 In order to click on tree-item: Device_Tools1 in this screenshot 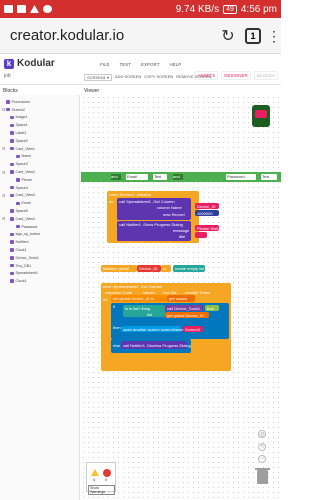, I will do `click(39, 258)`.